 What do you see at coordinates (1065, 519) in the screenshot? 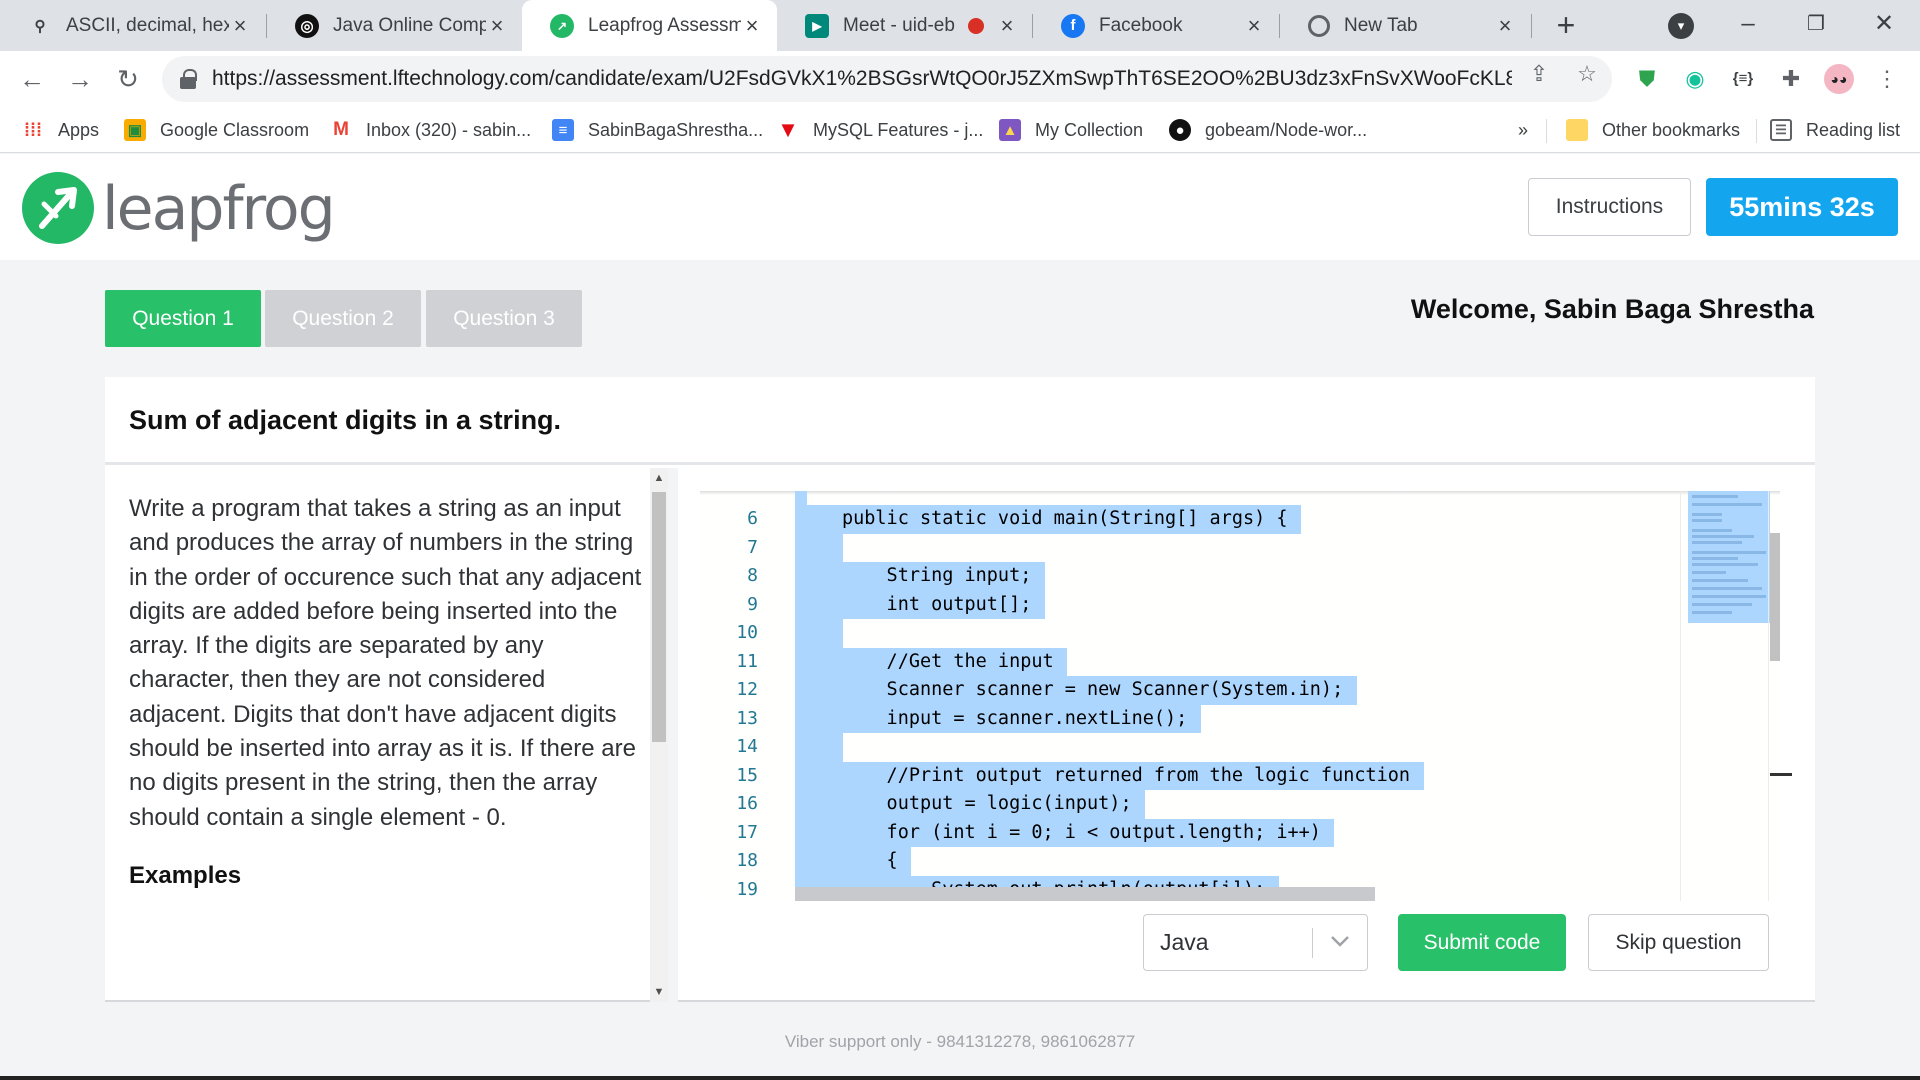
I see `code-line: public static void main(String[] args) {` at bounding box center [1065, 519].